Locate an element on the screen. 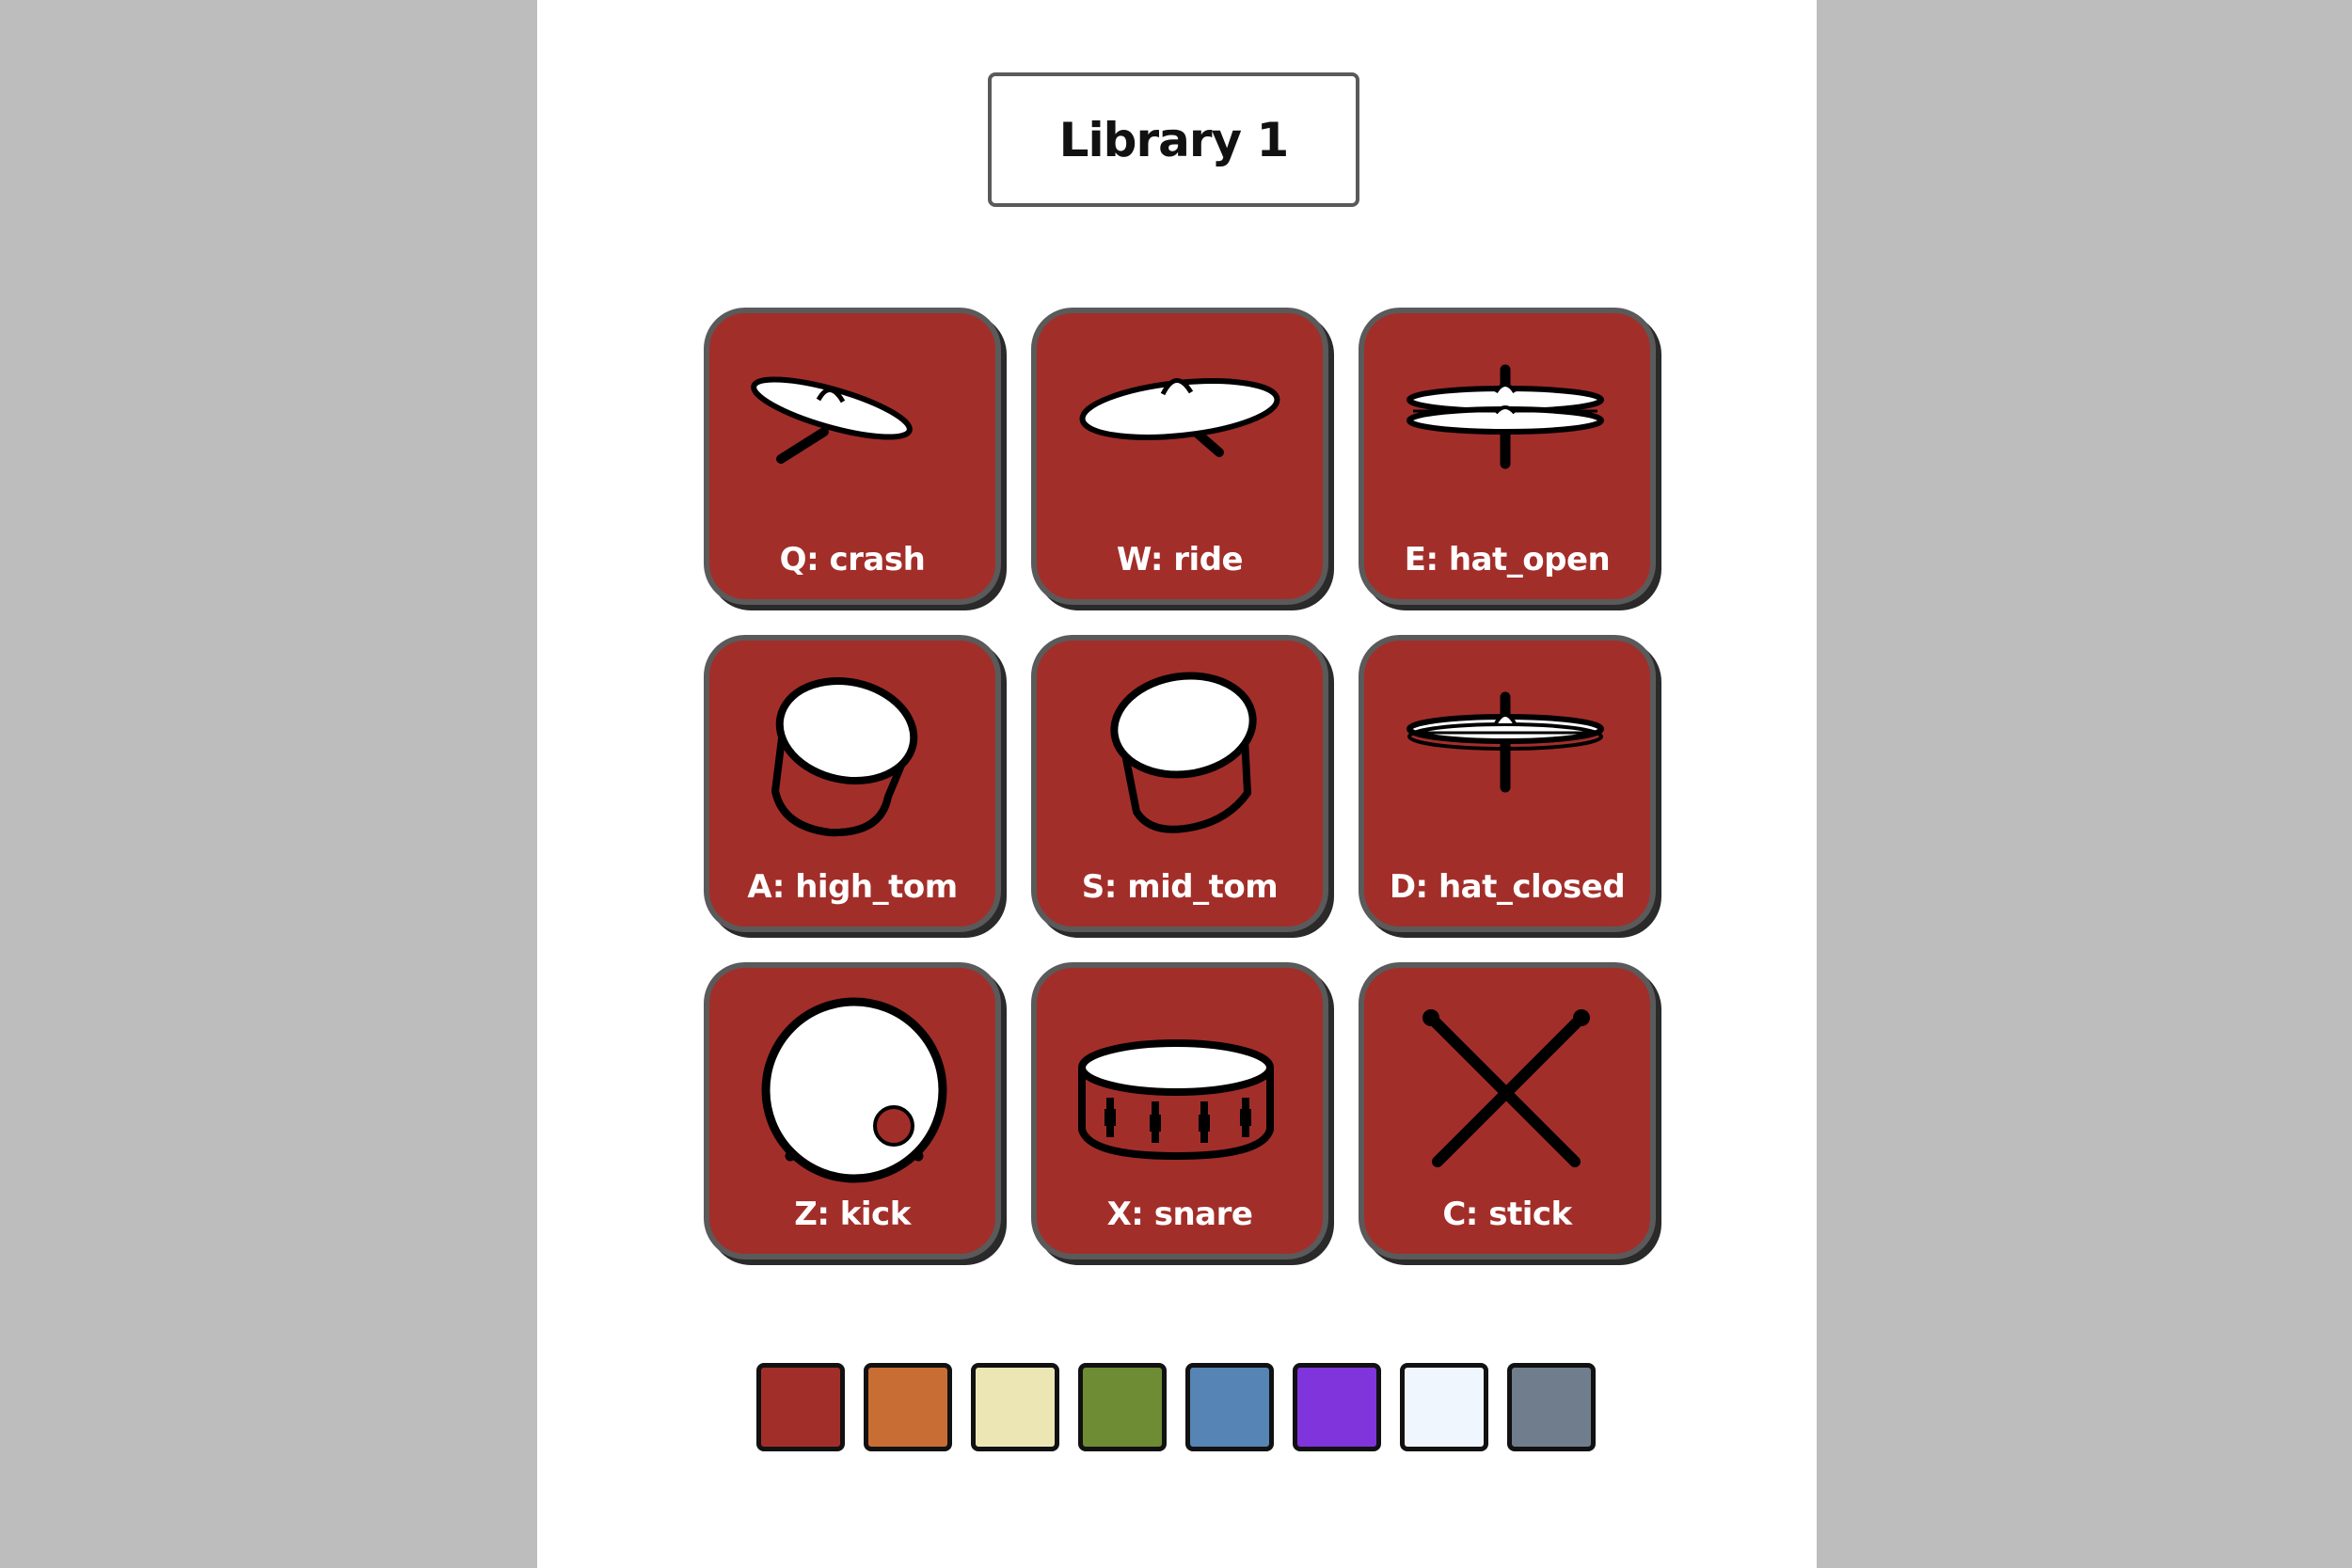 This screenshot has width=2352, height=1568. hihat-closed-icon is located at coordinates (1505, 742).